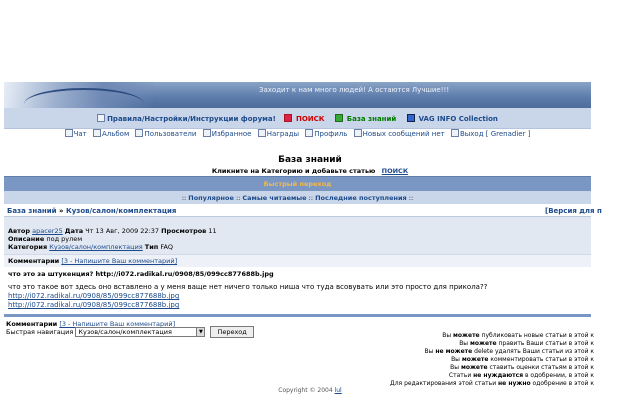 The image size is (640, 400). I want to click on footer-author-link: lul, so click(338, 390).